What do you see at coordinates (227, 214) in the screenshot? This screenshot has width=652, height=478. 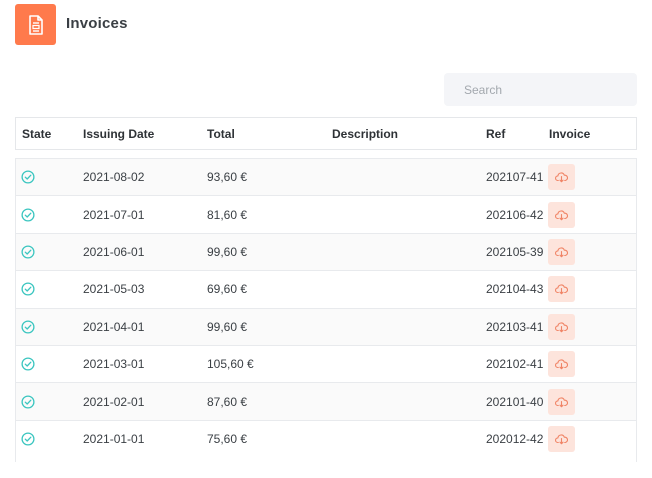 I see `total-cell: 81,60 €` at bounding box center [227, 214].